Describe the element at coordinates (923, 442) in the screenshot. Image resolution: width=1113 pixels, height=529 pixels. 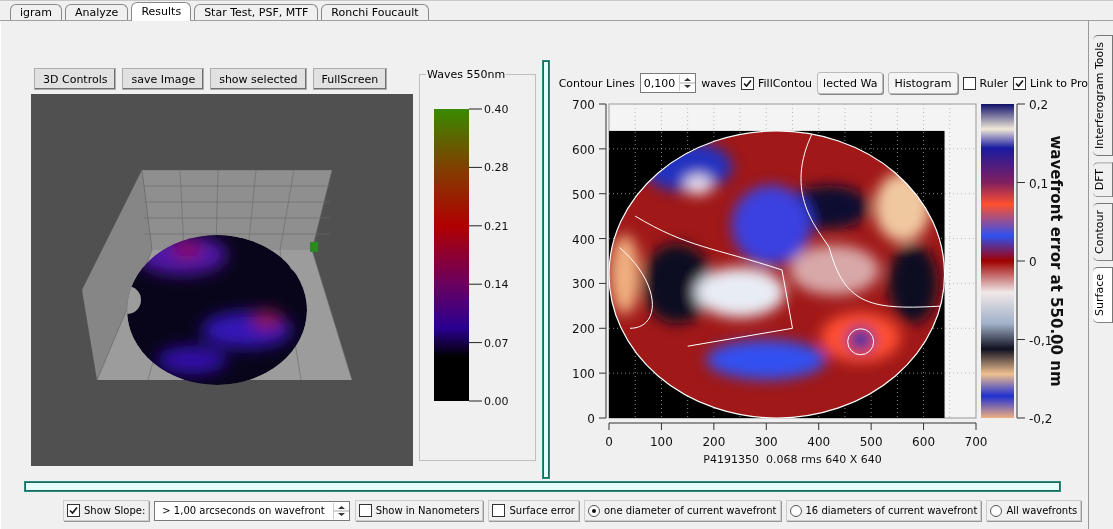
I see `x-axis-label: 600` at that location.